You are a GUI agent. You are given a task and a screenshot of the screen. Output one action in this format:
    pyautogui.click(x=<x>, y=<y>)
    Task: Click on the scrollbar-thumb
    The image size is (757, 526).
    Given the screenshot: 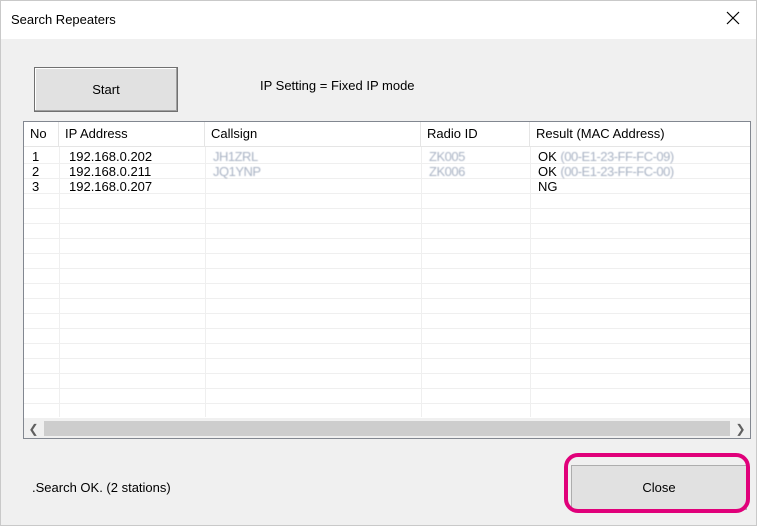 What is the action you would take?
    pyautogui.click(x=387, y=428)
    